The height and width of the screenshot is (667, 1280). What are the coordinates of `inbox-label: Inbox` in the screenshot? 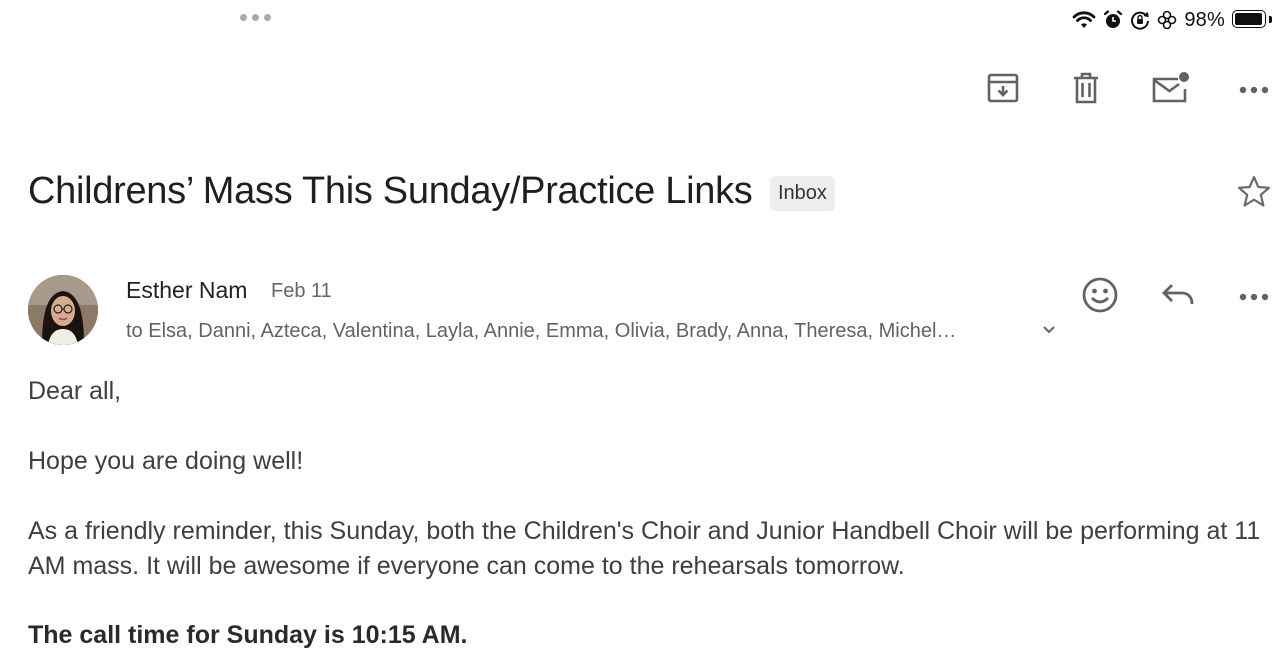 It's located at (802, 193).